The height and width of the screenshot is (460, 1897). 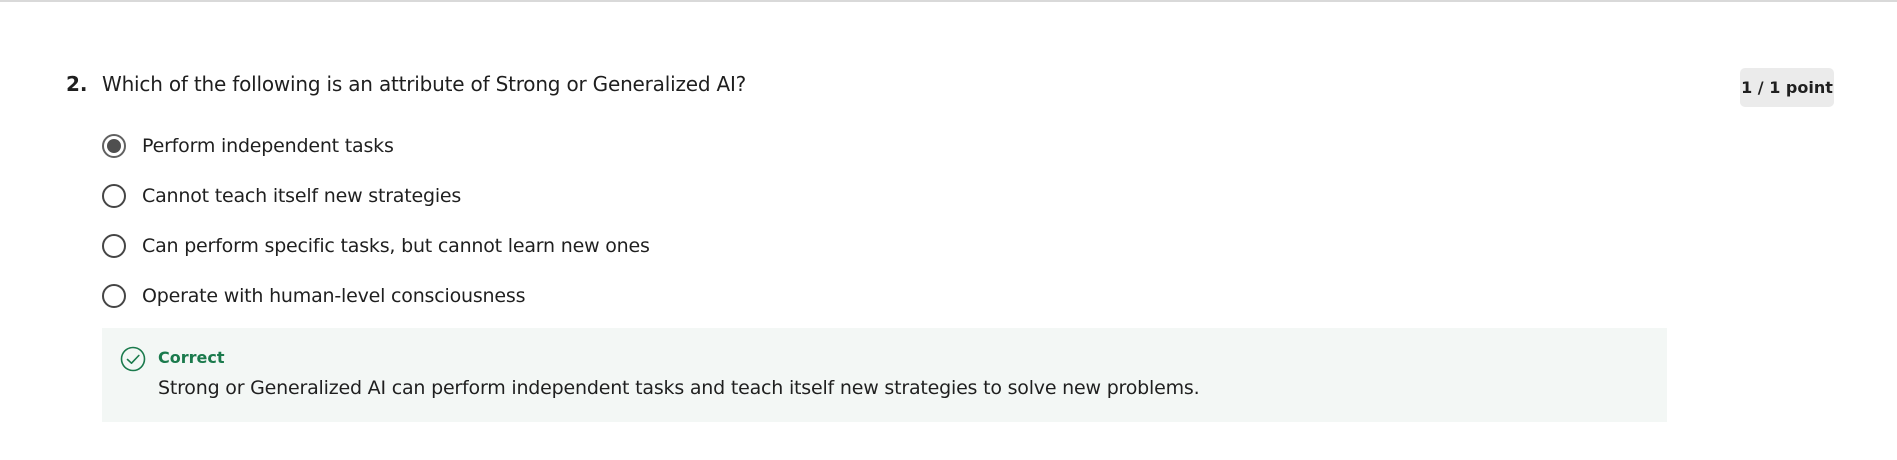 What do you see at coordinates (1787, 87) in the screenshot?
I see `points-badge: 1 / 1 point` at bounding box center [1787, 87].